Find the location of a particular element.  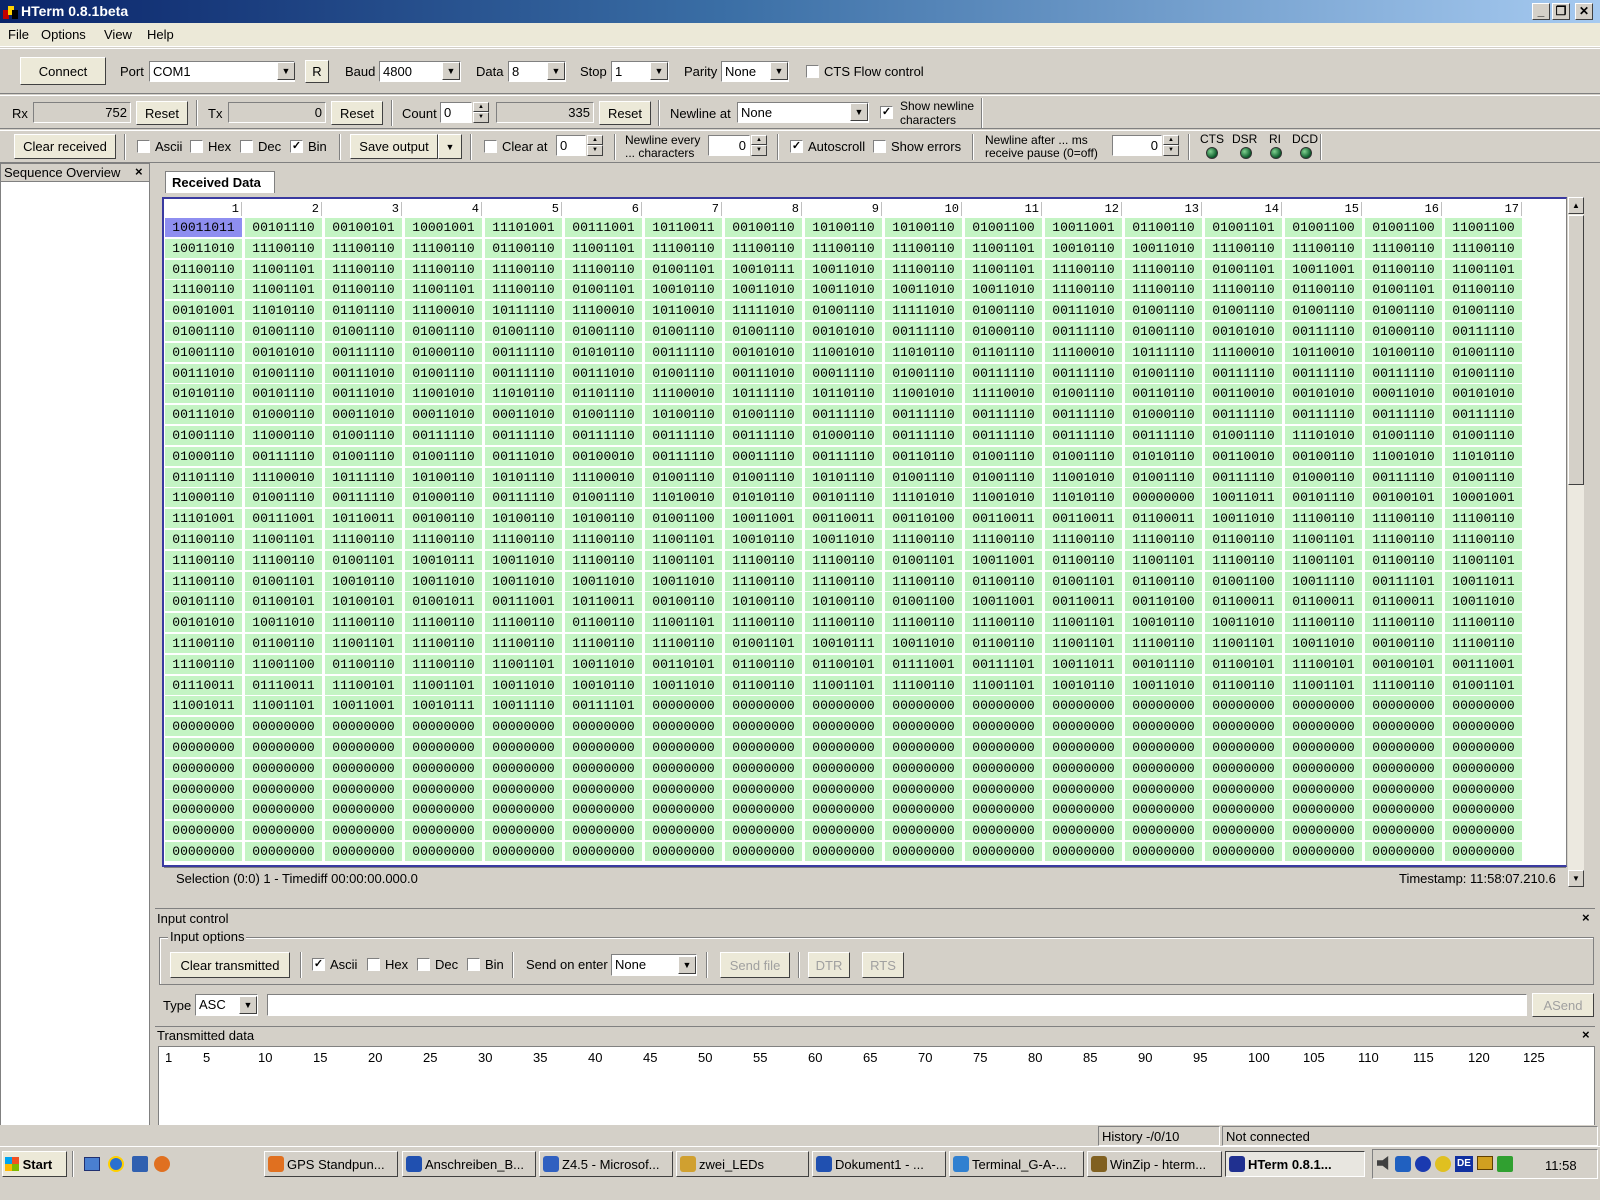

close-icon: × is located at coordinates (1586, 917).